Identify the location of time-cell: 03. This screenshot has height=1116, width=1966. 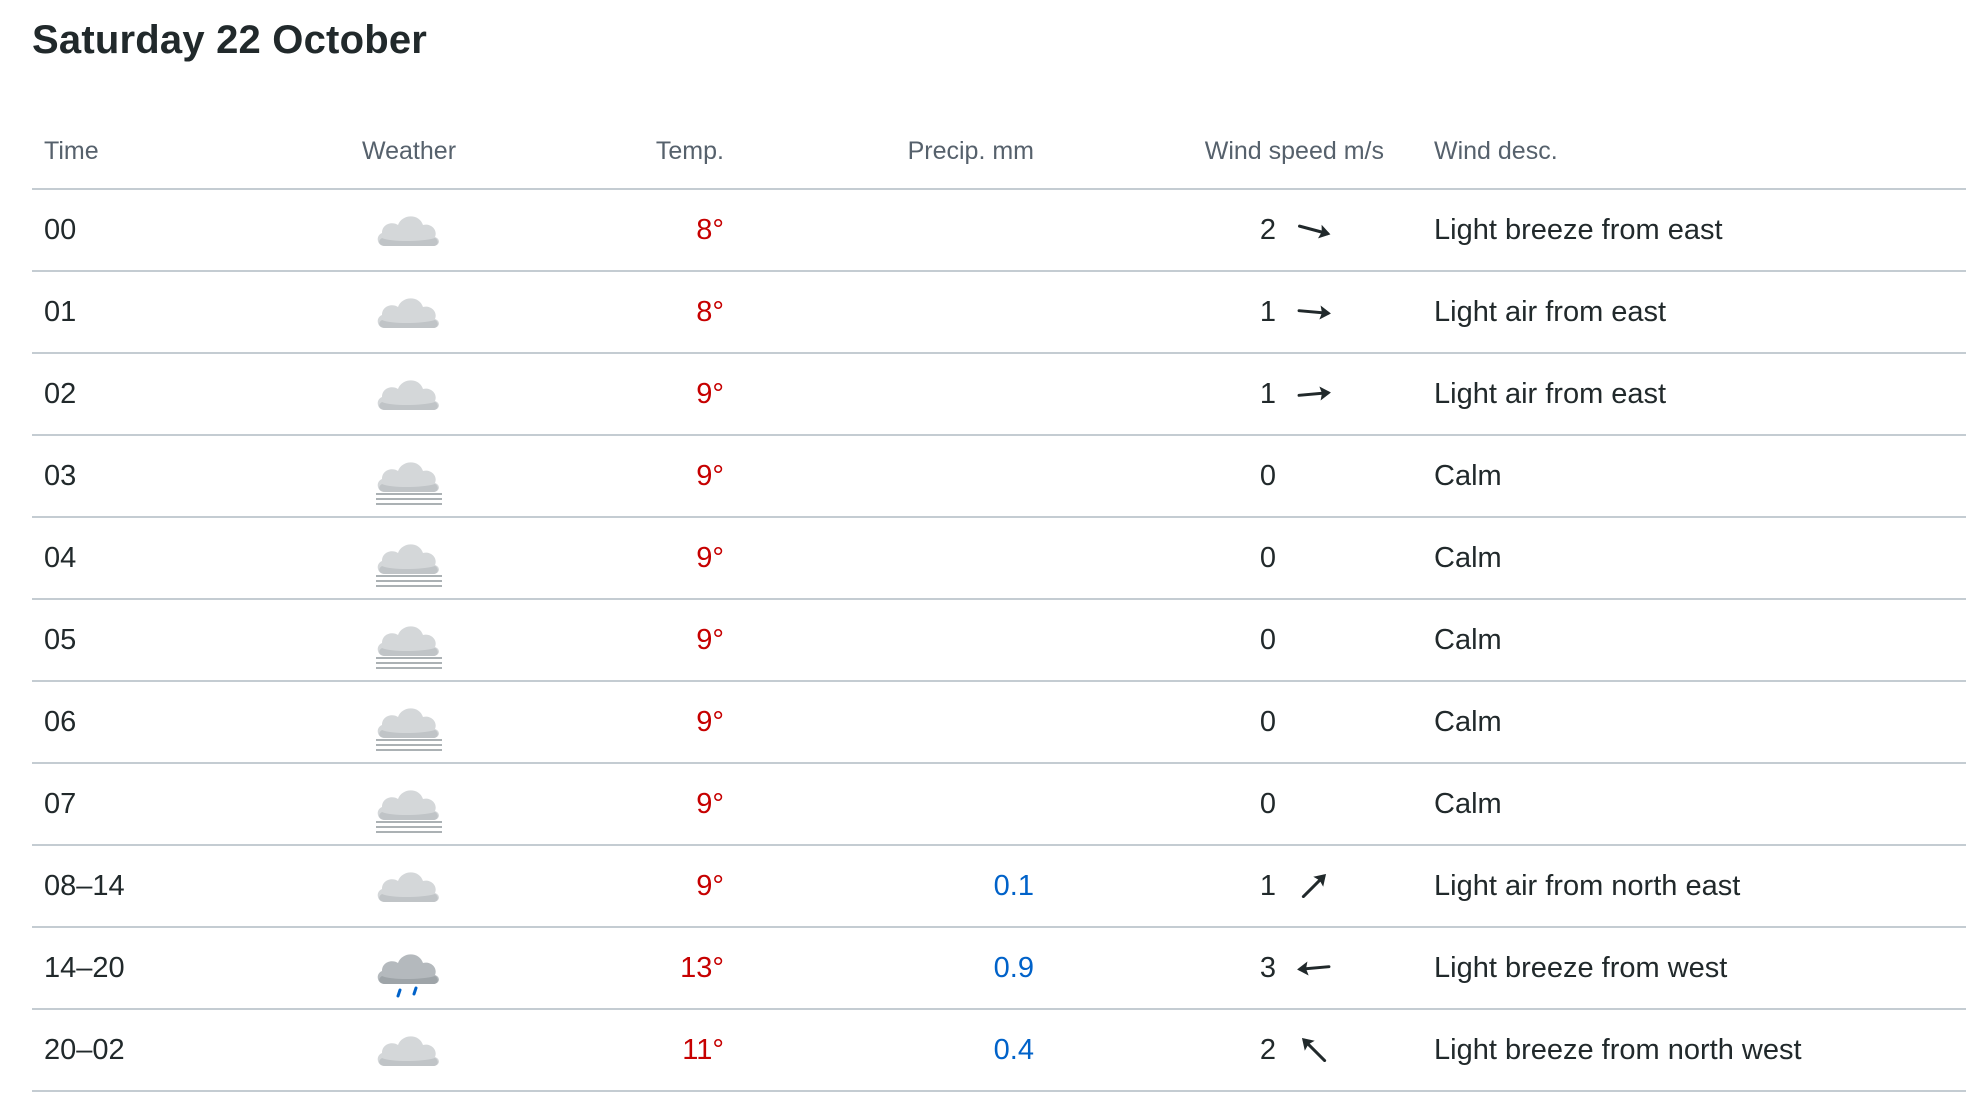
(163, 476).